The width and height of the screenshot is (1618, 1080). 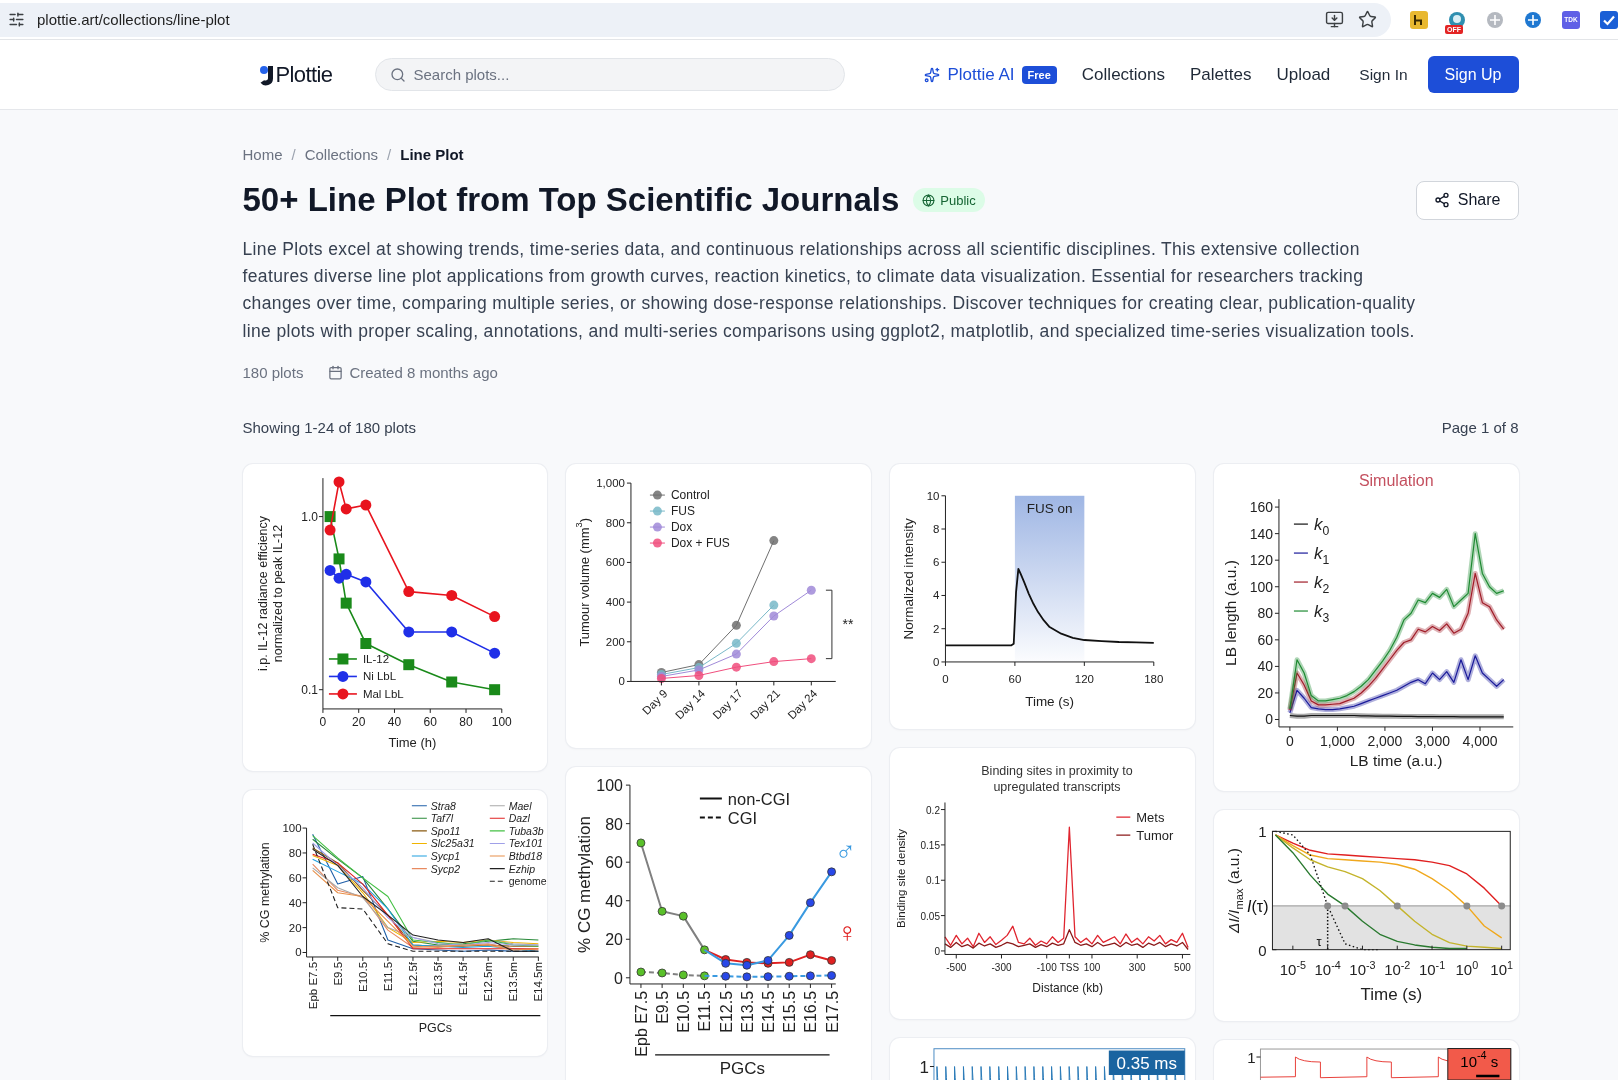 What do you see at coordinates (379, 676) in the screenshot?
I see `legend-label: Ni LbL` at bounding box center [379, 676].